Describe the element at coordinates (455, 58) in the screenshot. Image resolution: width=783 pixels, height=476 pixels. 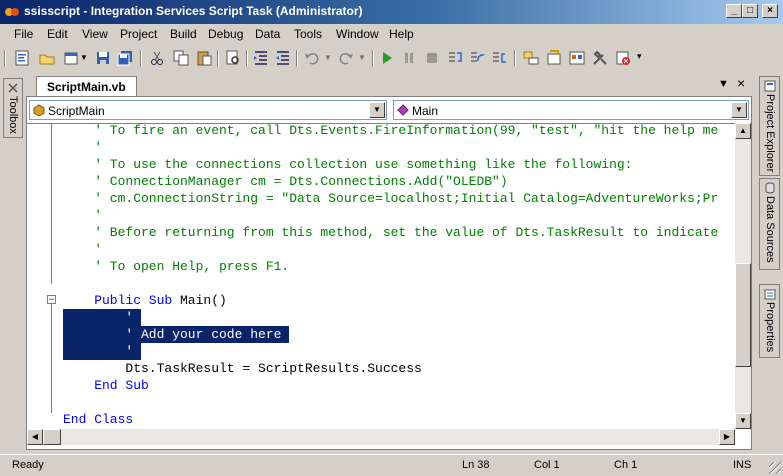
I see `step-into-icon` at that location.